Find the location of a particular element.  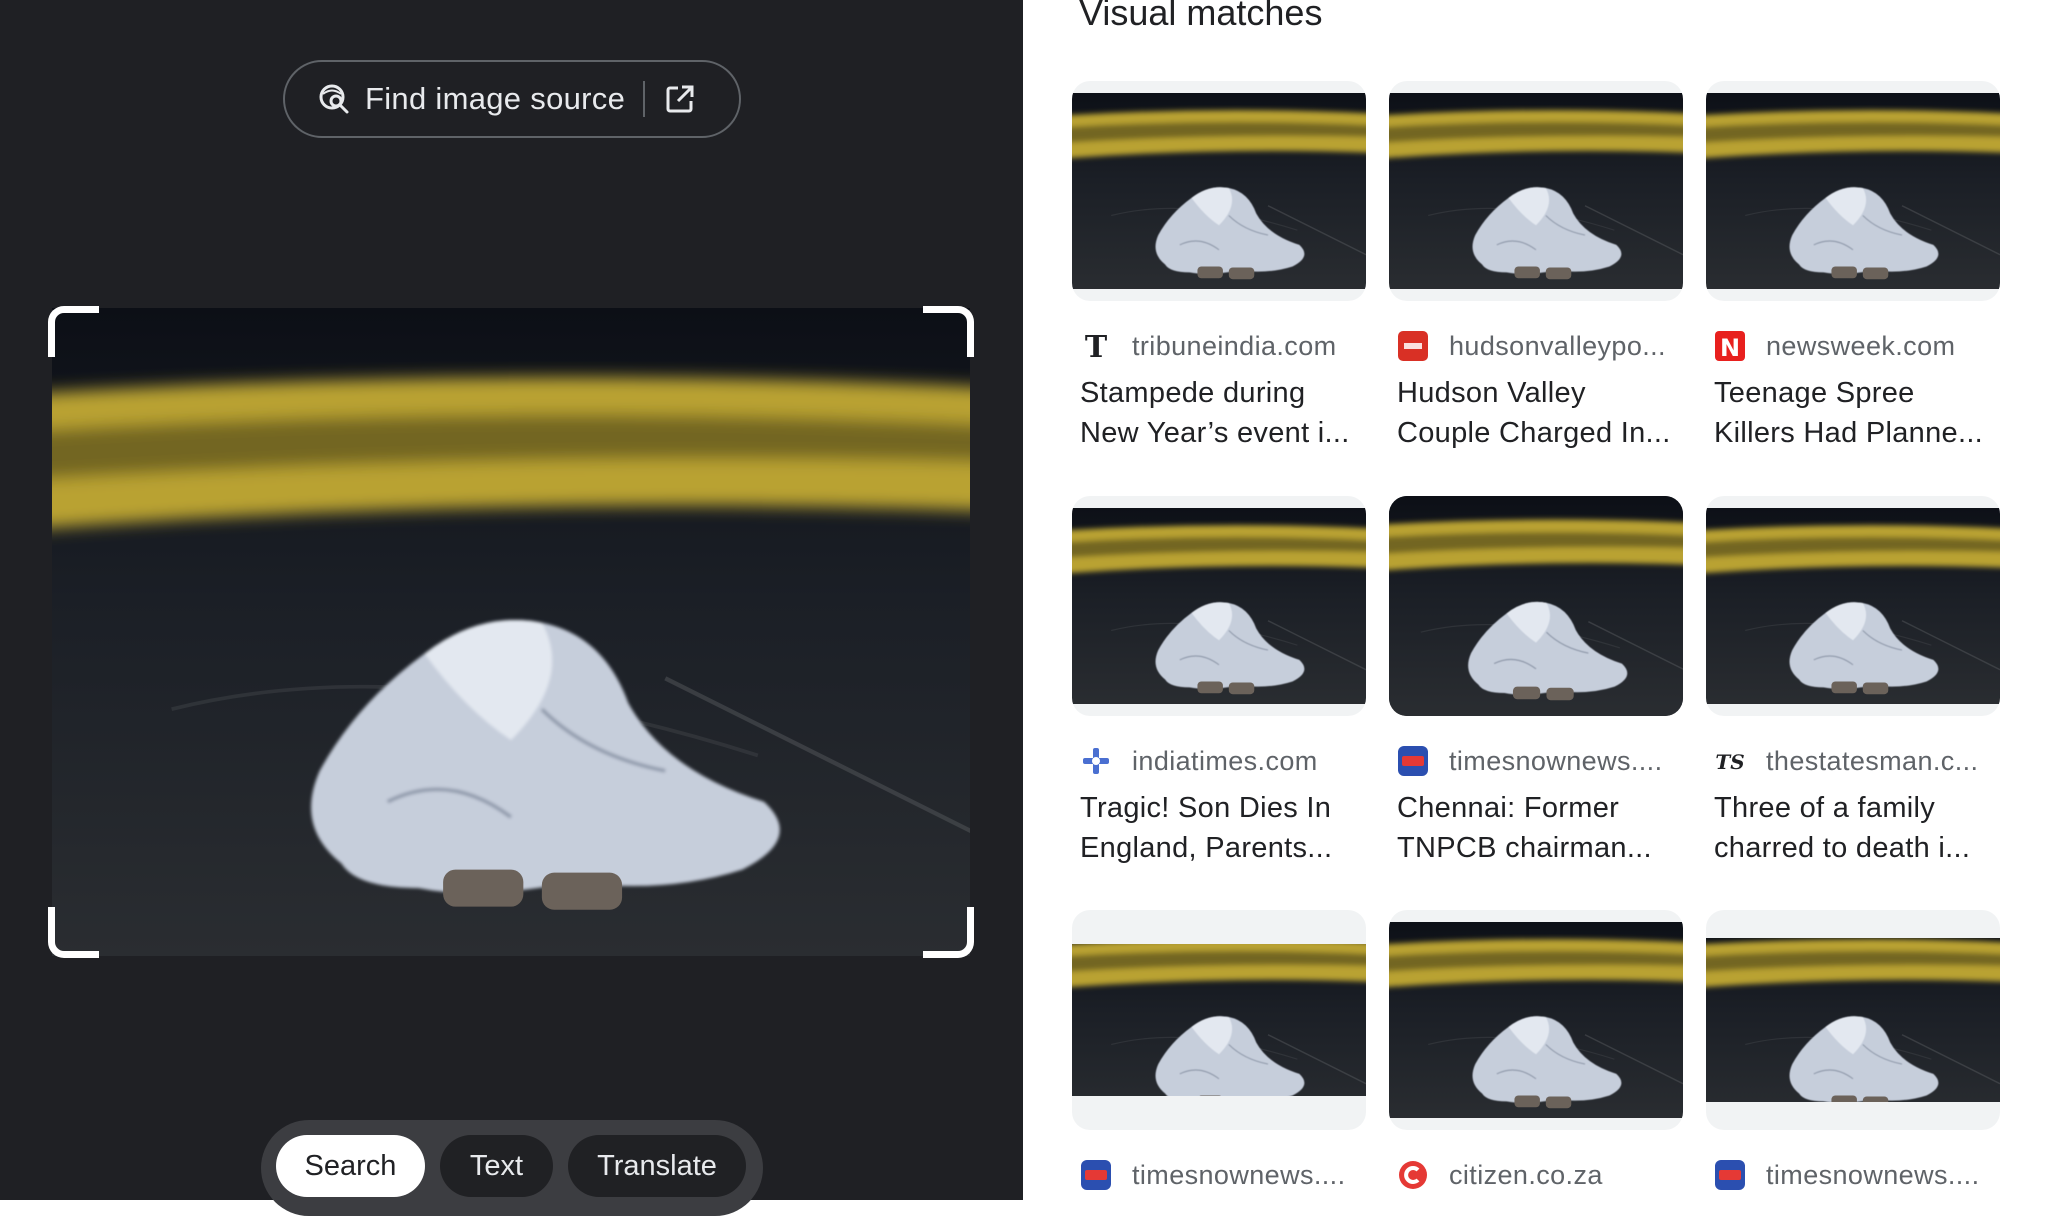

find-image-source-button: Find image source is located at coordinates (512, 99).